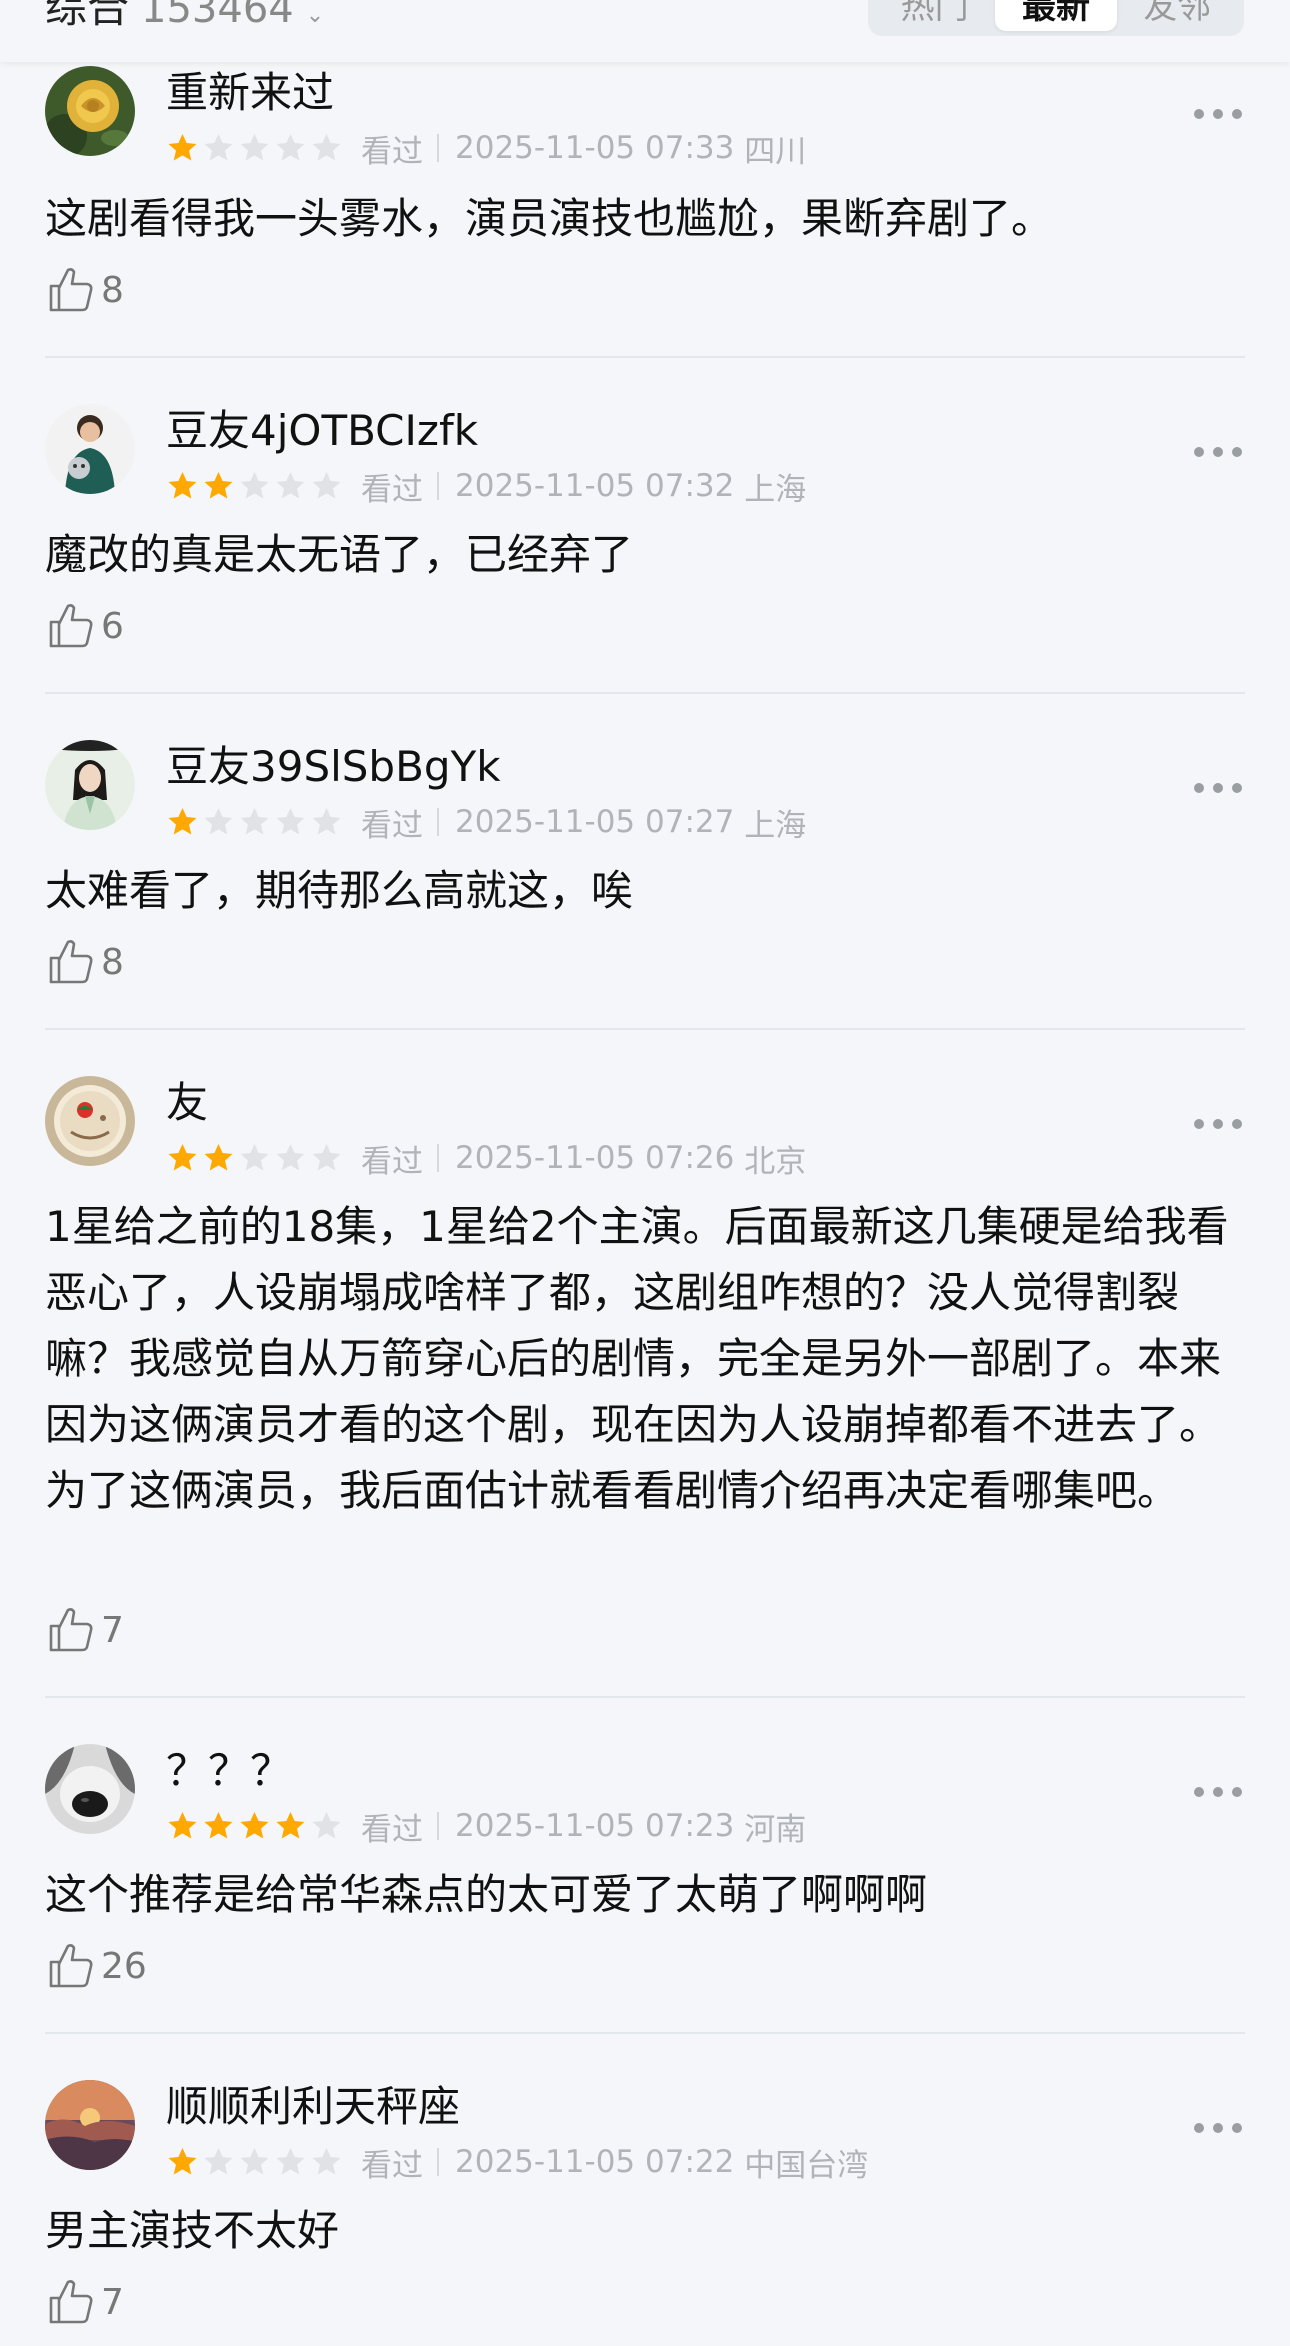 This screenshot has width=1290, height=2346. Describe the element at coordinates (775, 1829) in the screenshot. I see `comment-location: 河南` at that location.